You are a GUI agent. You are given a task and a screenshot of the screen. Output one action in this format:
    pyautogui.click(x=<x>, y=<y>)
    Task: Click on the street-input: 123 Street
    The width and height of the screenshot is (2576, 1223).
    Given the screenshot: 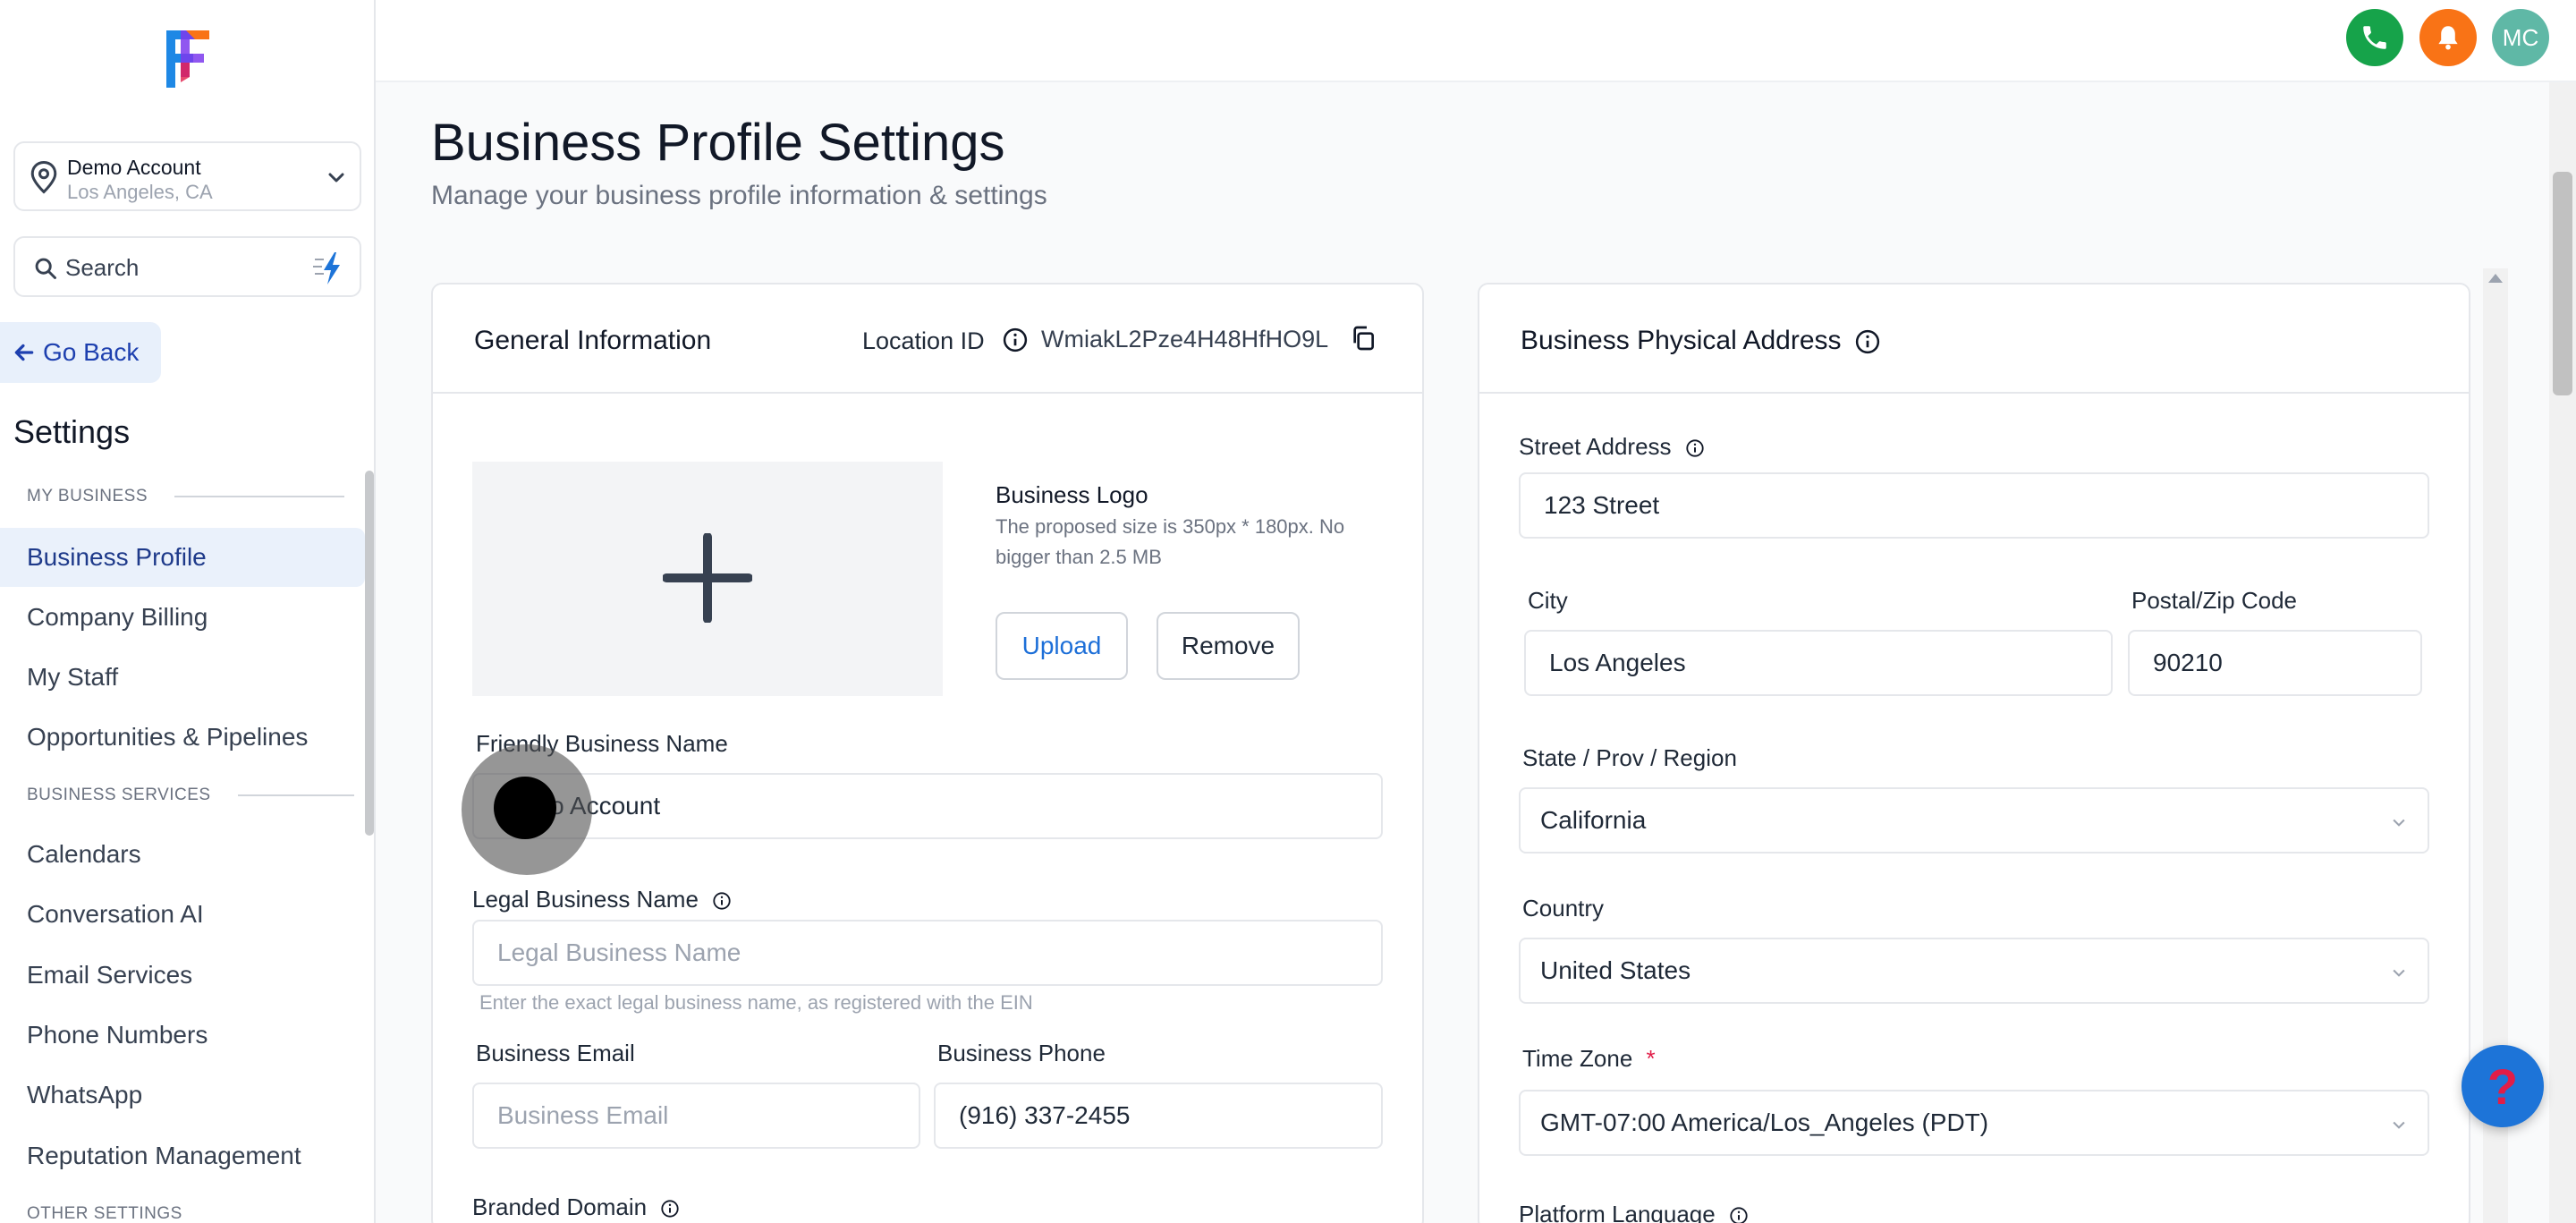 What is the action you would take?
    pyautogui.click(x=1974, y=505)
    